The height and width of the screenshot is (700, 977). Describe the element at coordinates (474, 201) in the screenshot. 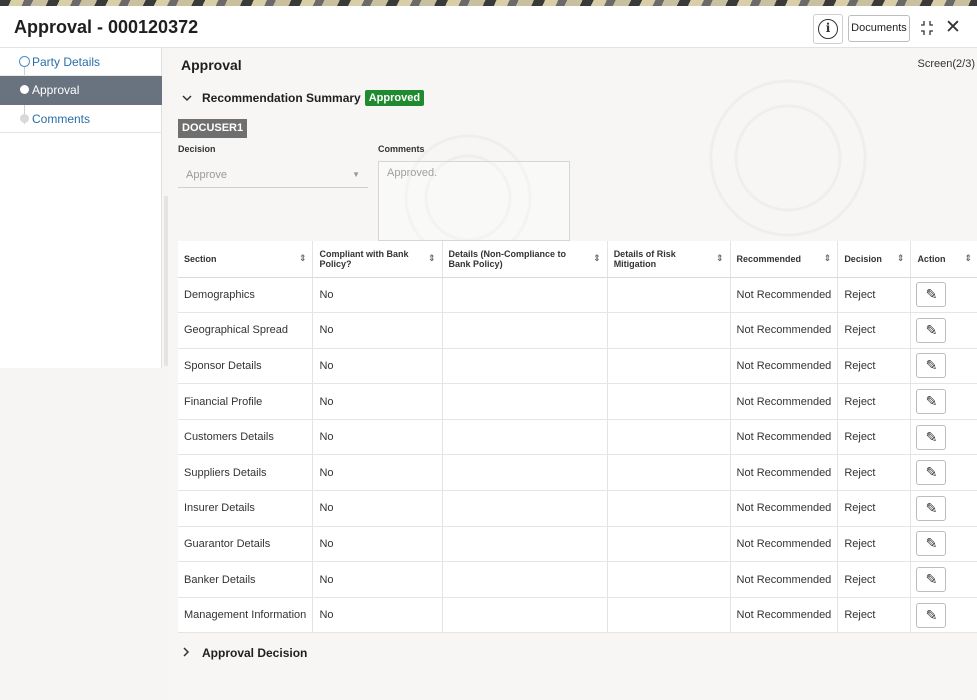

I see `comments-field: Approved.` at that location.